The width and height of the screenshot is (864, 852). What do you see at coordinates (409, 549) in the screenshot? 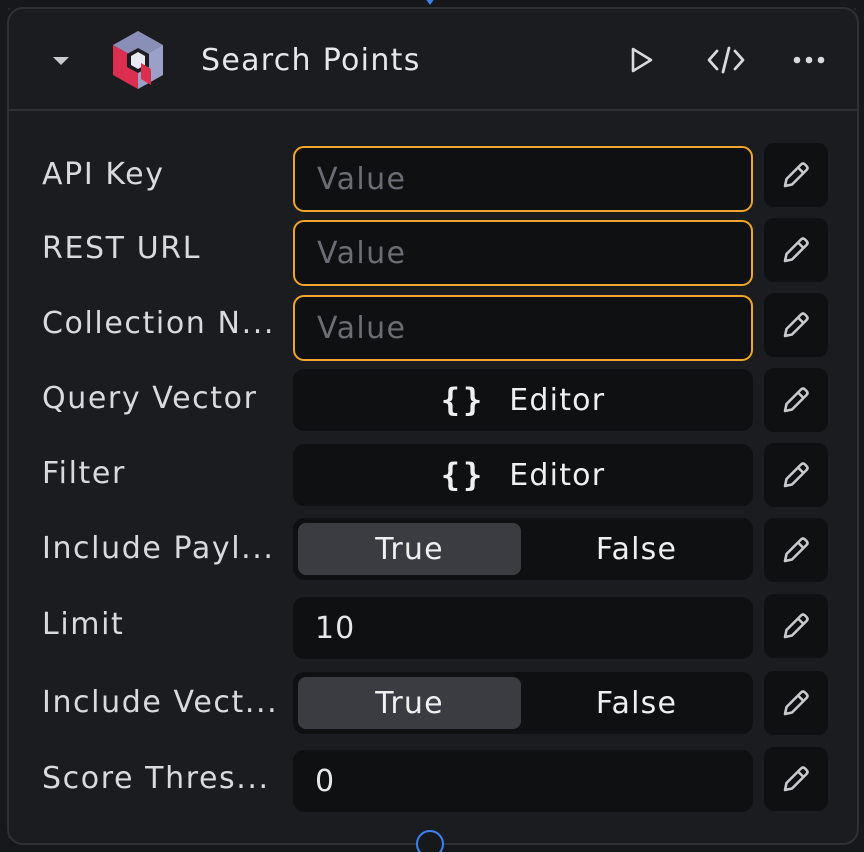
I see `include-payload-true-option: True` at bounding box center [409, 549].